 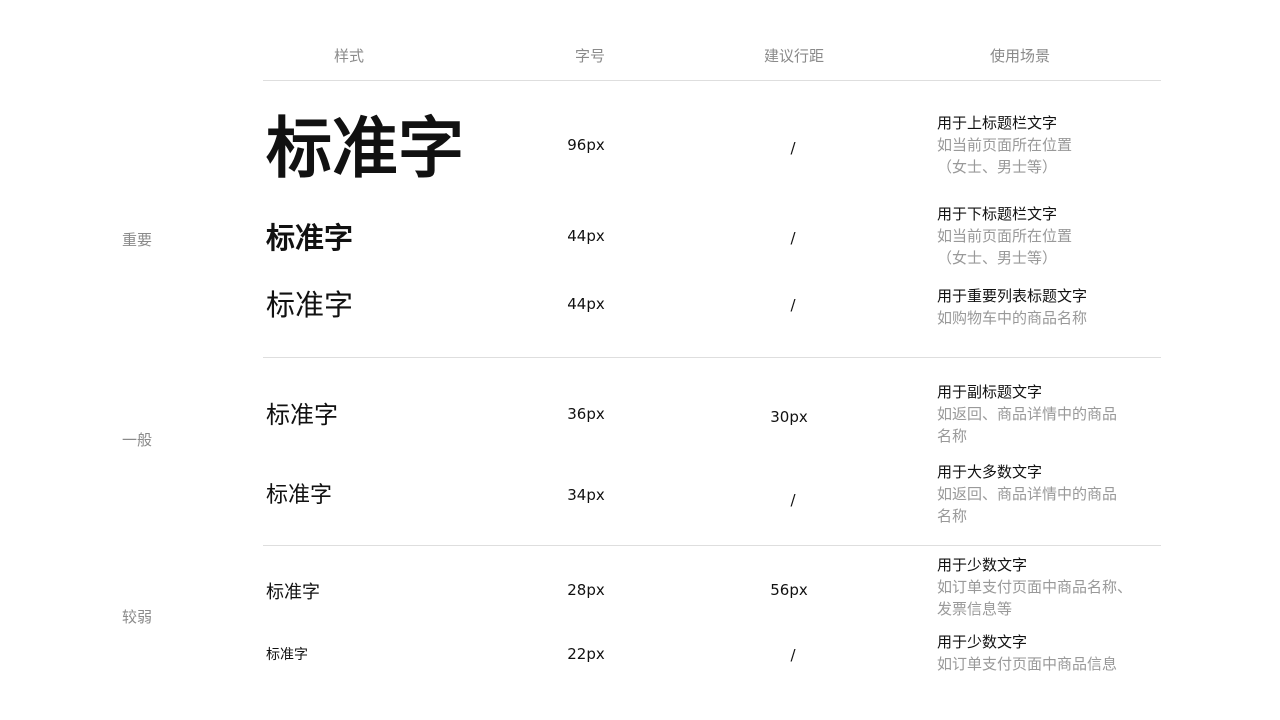 I want to click on font-size-value: 28px, so click(x=586, y=590).